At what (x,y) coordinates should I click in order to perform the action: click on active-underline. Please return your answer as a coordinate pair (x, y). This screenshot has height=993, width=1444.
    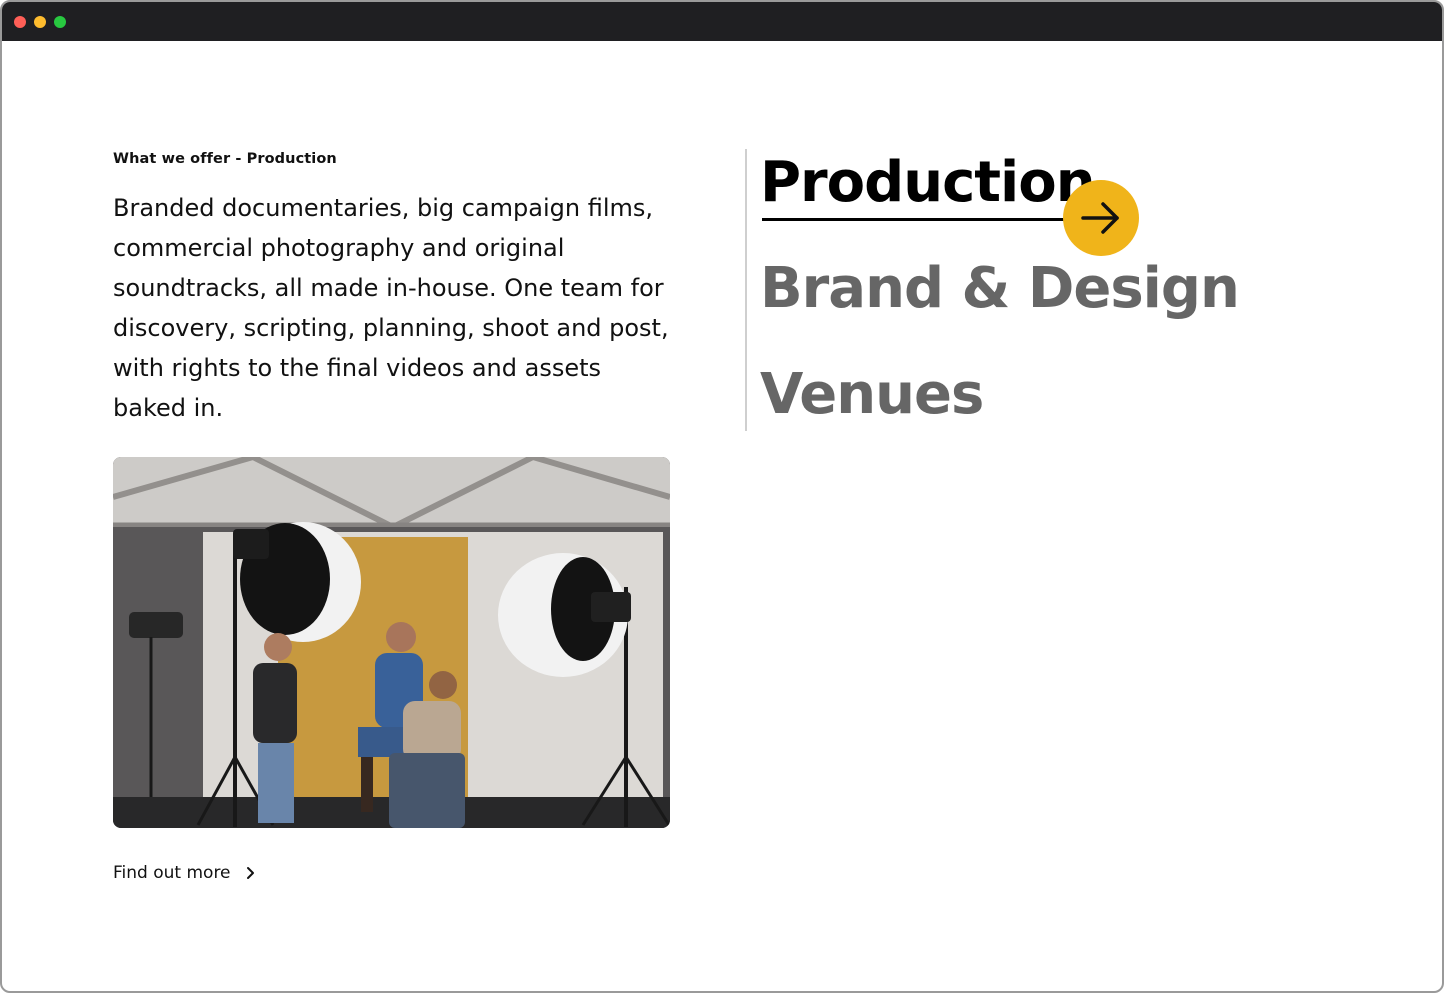
    Looking at the image, I should click on (923, 219).